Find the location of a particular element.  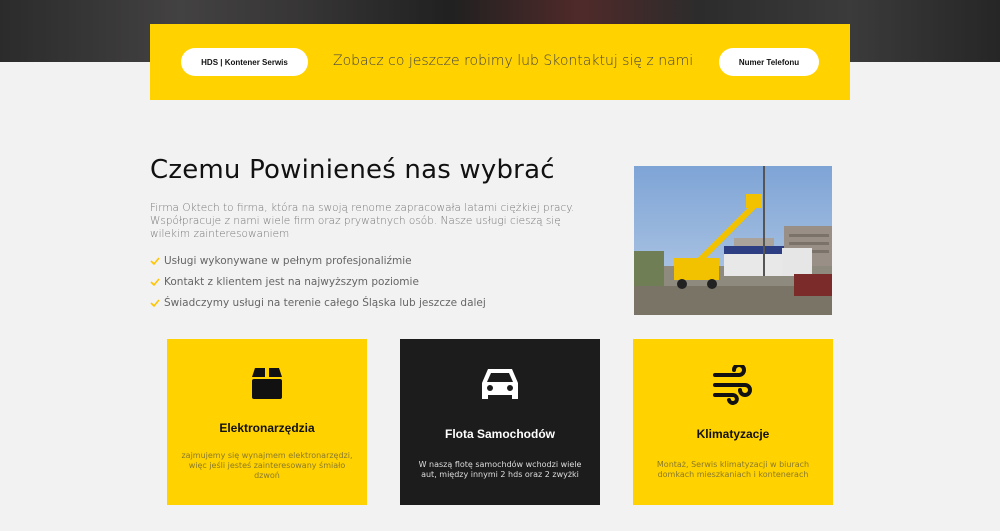

card-title: Flota Samochodów is located at coordinates (499, 434).